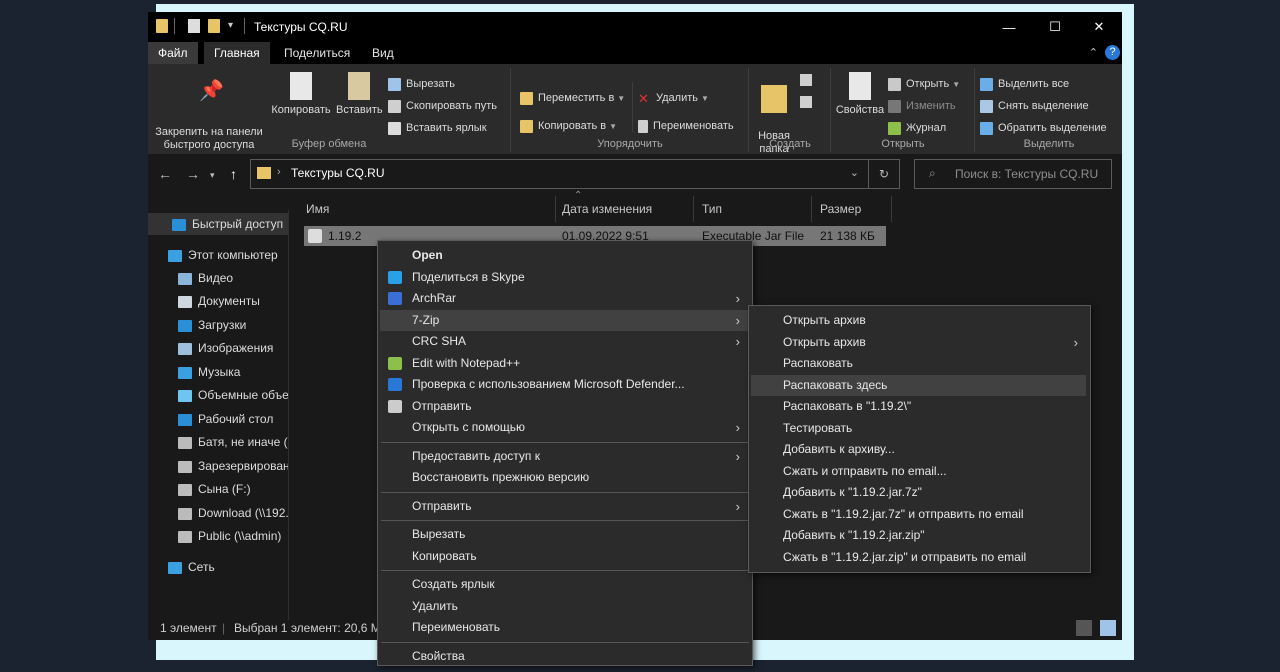 The image size is (1280, 672). Describe the element at coordinates (218, 224) in the screenshot. I see `sidebar-item-1: Быстрый доступ` at that location.